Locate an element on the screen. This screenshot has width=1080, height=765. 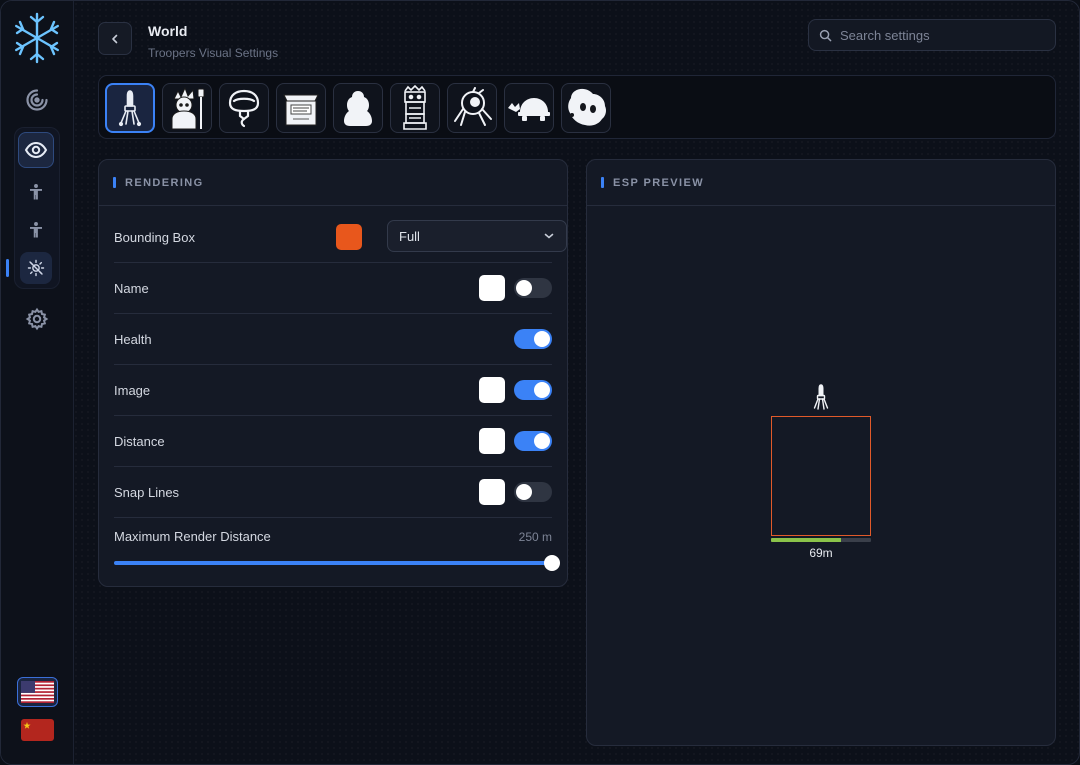
image-toggle is located at coordinates (533, 390).